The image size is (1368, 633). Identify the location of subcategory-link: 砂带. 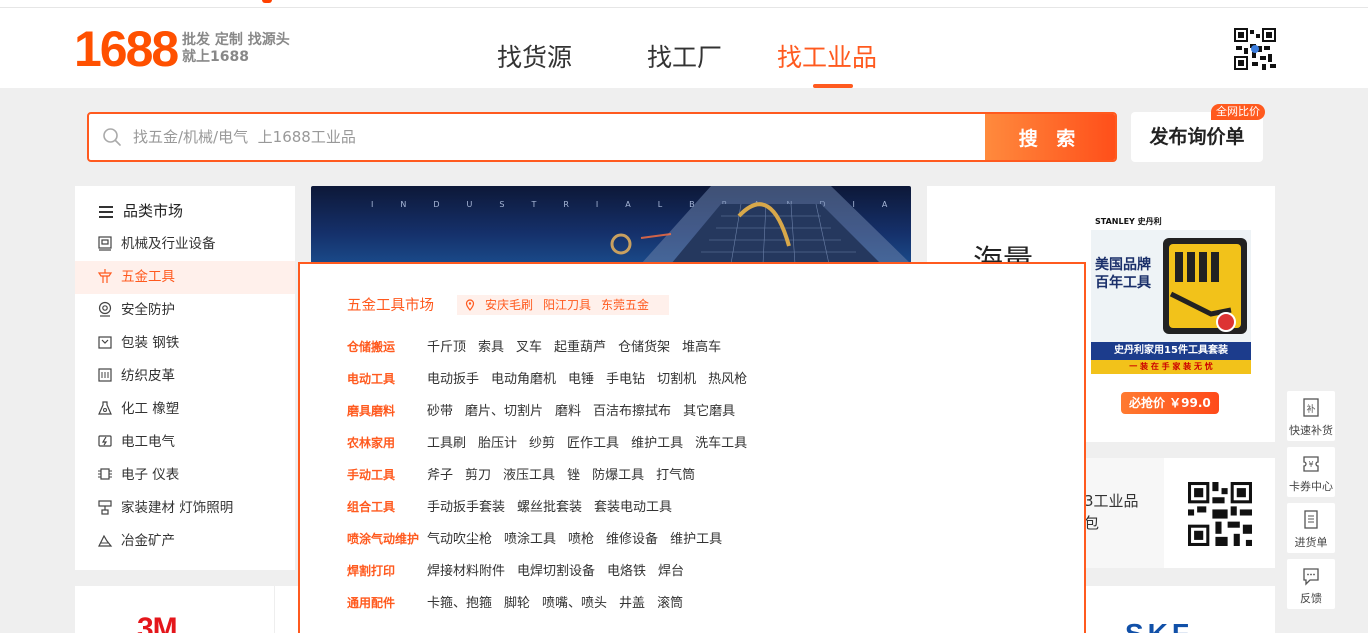
(440, 412).